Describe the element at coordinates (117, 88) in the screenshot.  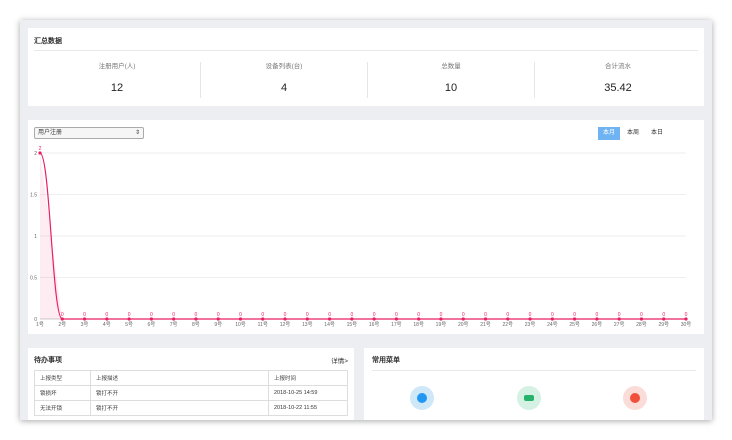
I see `stat-value: 12` at that location.